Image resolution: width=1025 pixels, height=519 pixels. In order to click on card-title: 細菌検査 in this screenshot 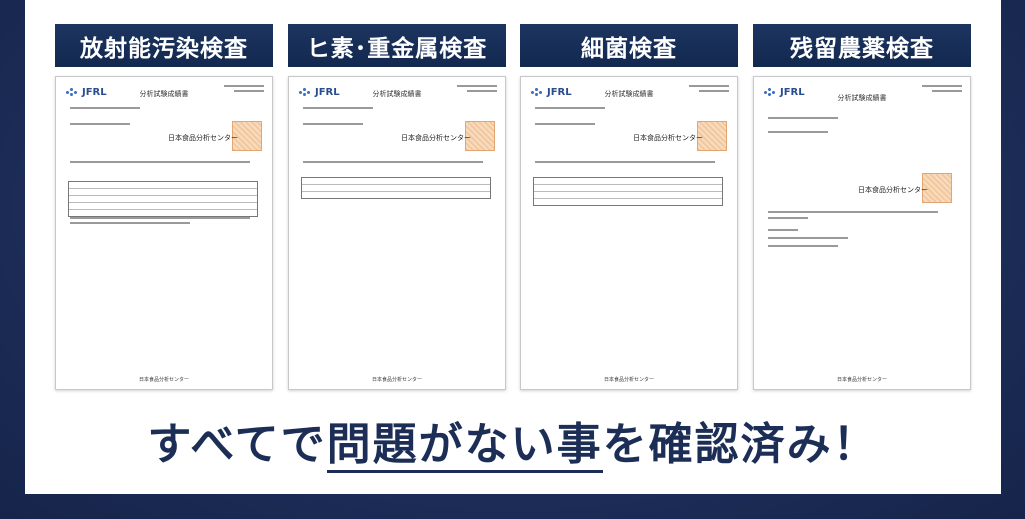, I will do `click(629, 45)`.